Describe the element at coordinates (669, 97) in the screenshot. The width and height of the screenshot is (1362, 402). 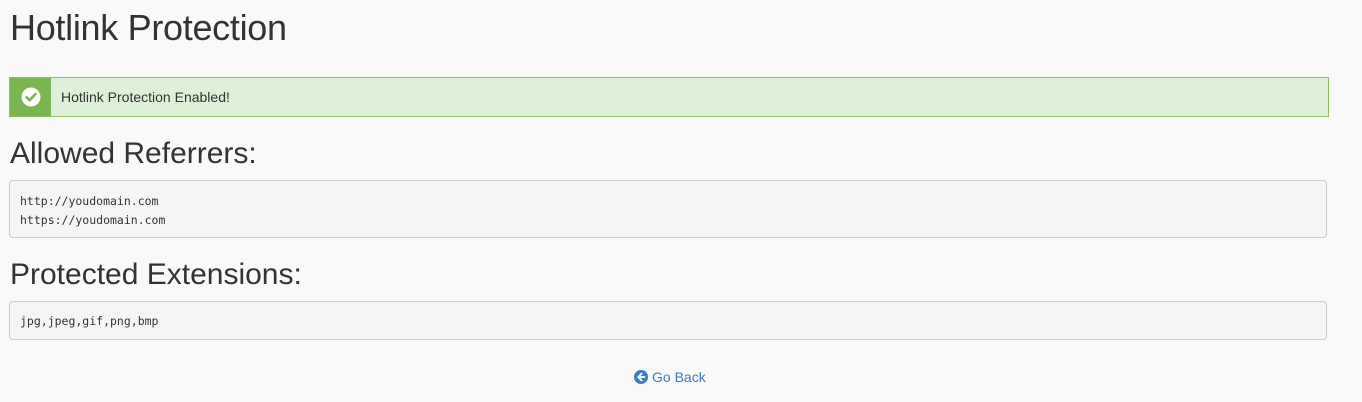
I see `success-alert: Hotlink Protection Enabled!` at that location.